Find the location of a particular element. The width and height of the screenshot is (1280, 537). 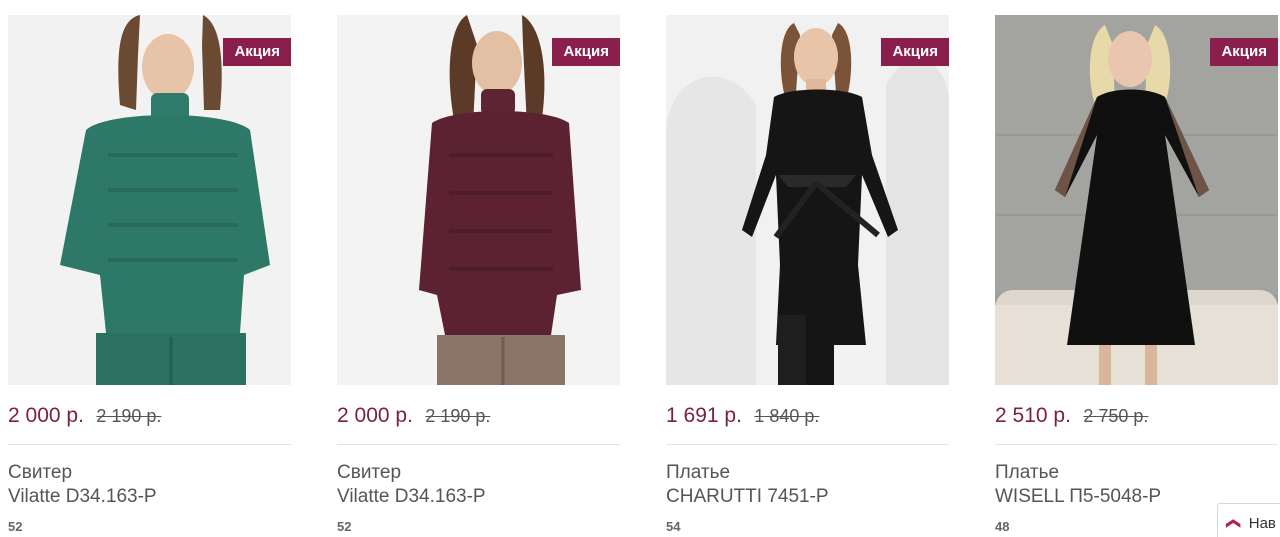

product-name: CHARUTTI 7451-P is located at coordinates (747, 496).